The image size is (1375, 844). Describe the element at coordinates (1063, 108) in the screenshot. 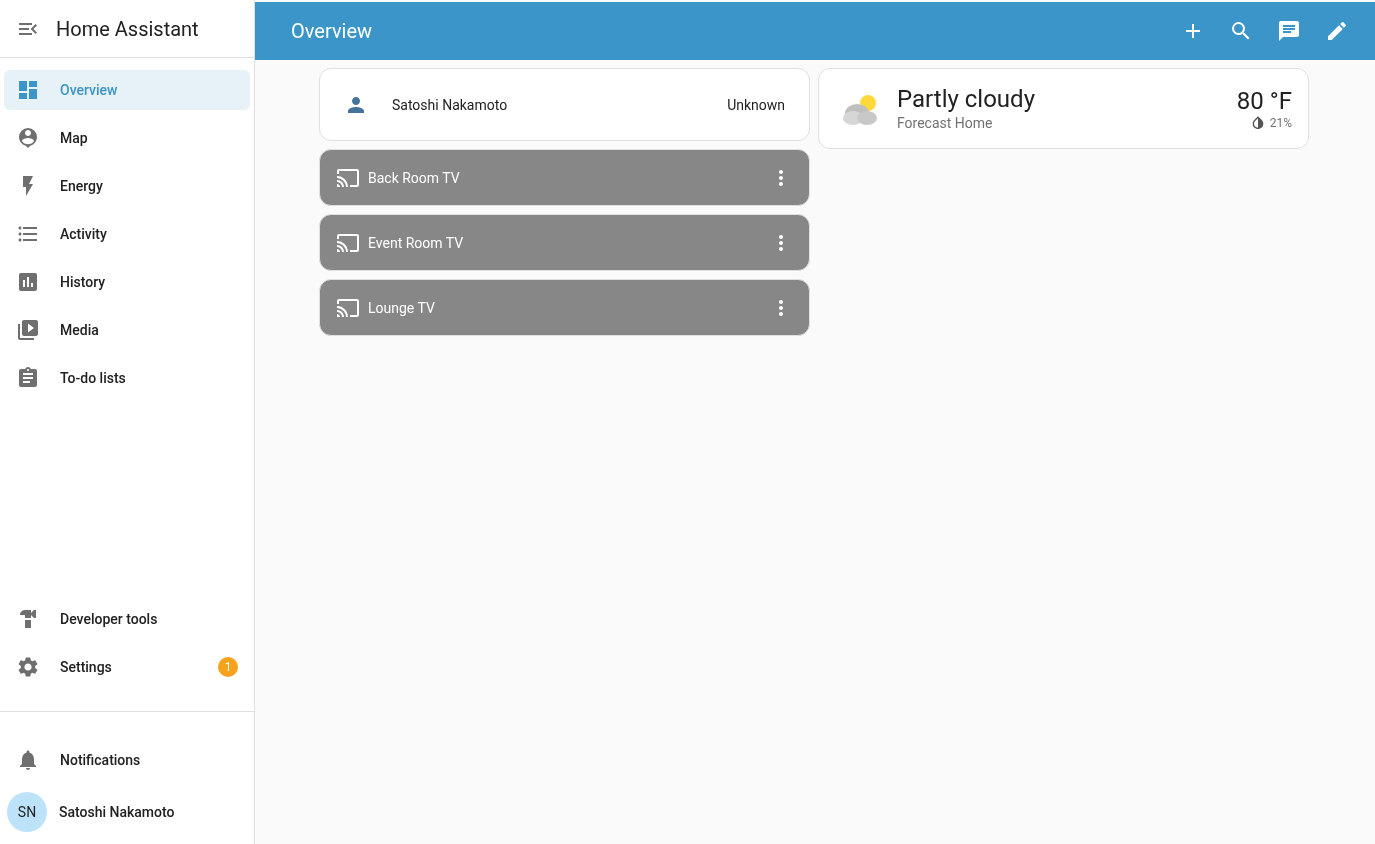

I see `weather-card: Partly cloudy Forecast Home 80 °F 21%` at that location.